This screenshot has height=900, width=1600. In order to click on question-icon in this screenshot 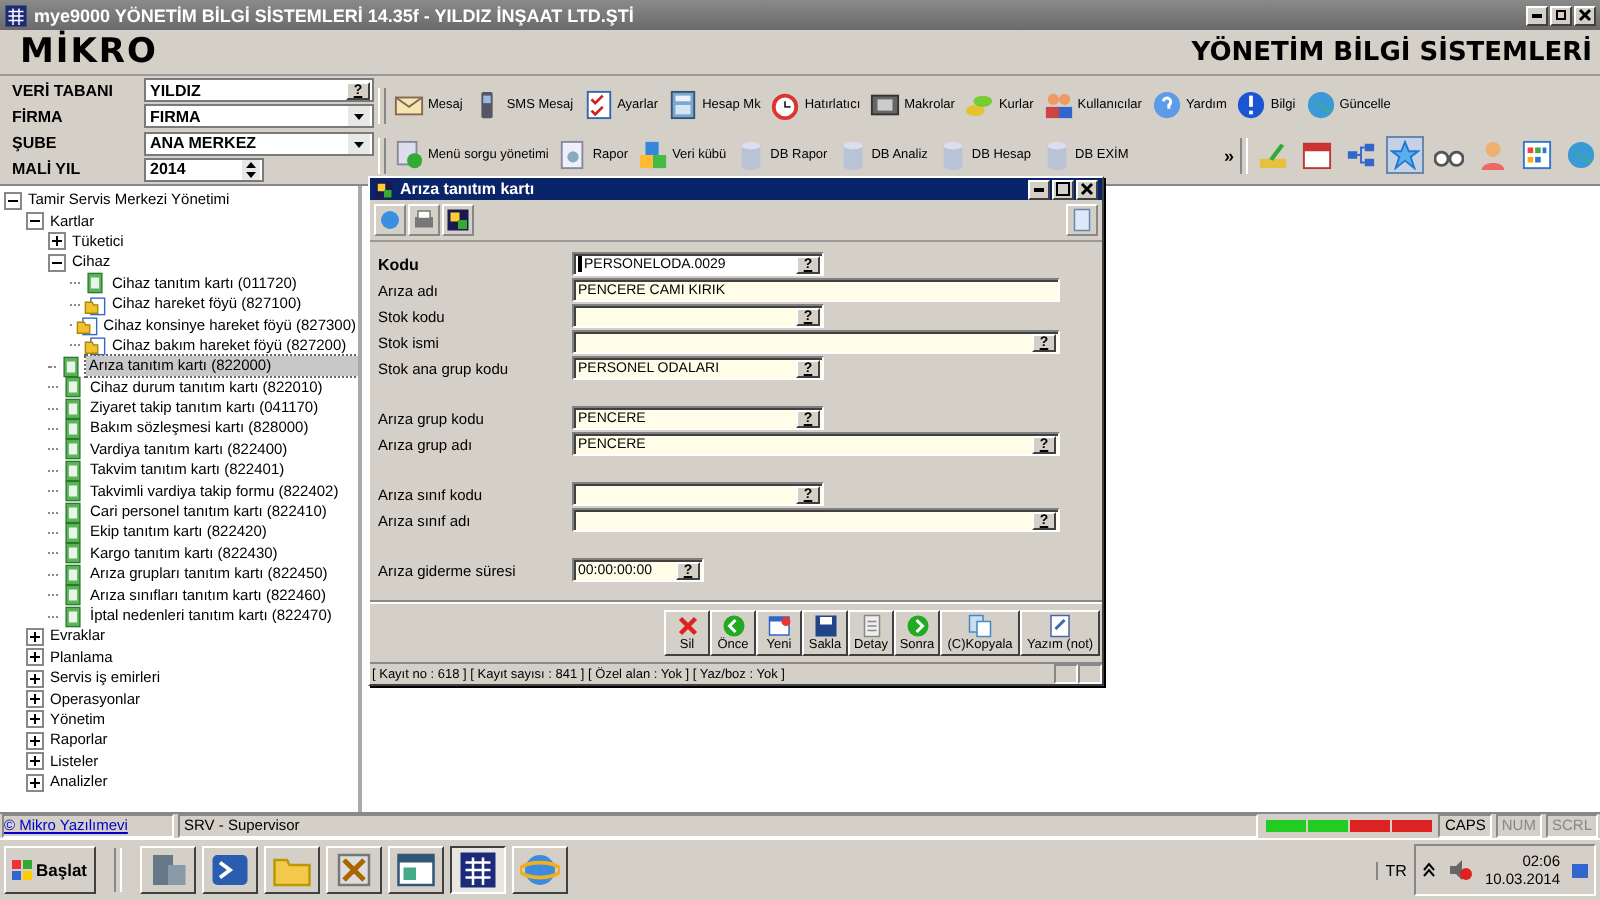, I will do `click(1166, 105)`.